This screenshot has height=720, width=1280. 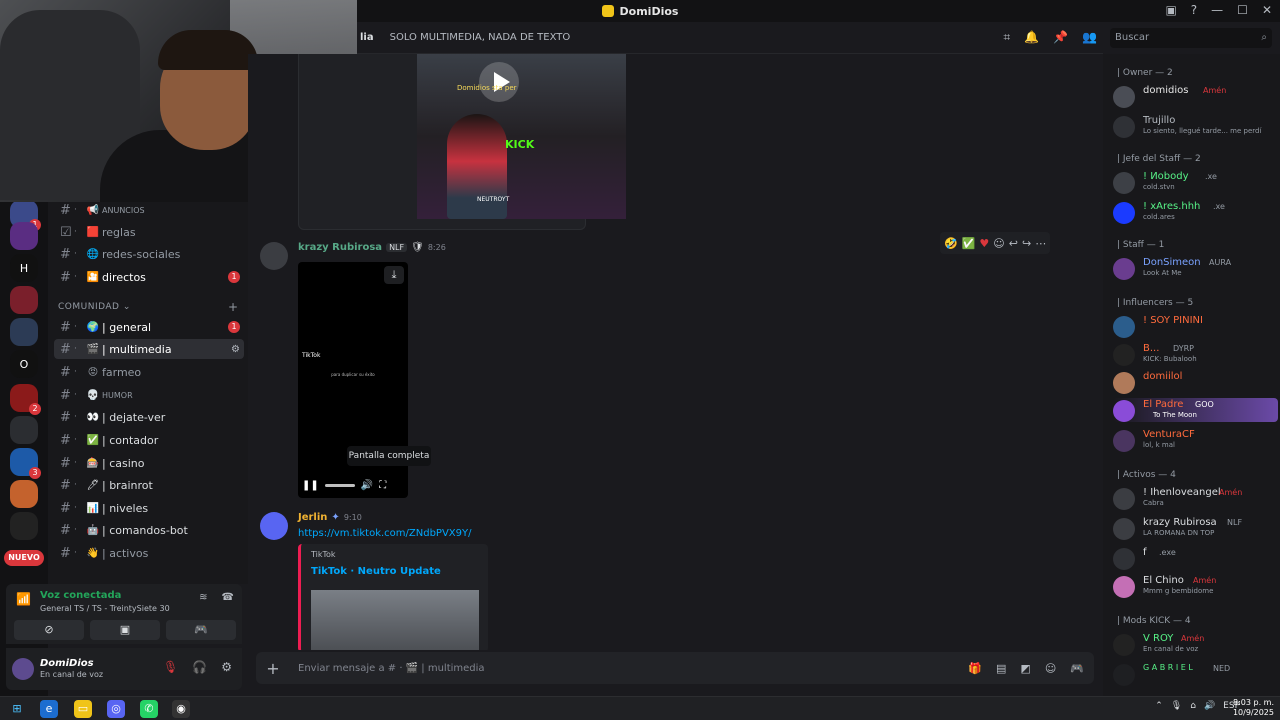 I want to click on channel-item: # · 📊 | niveles, so click(x=149, y=508).